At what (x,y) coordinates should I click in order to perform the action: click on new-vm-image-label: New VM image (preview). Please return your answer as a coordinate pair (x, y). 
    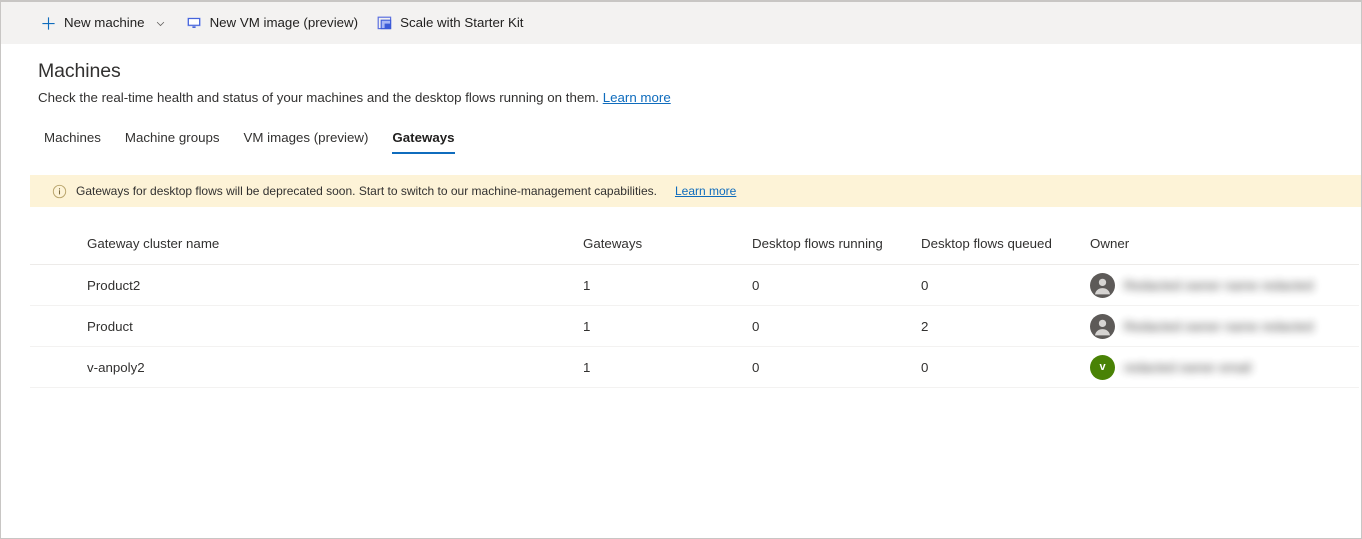
    Looking at the image, I should click on (284, 22).